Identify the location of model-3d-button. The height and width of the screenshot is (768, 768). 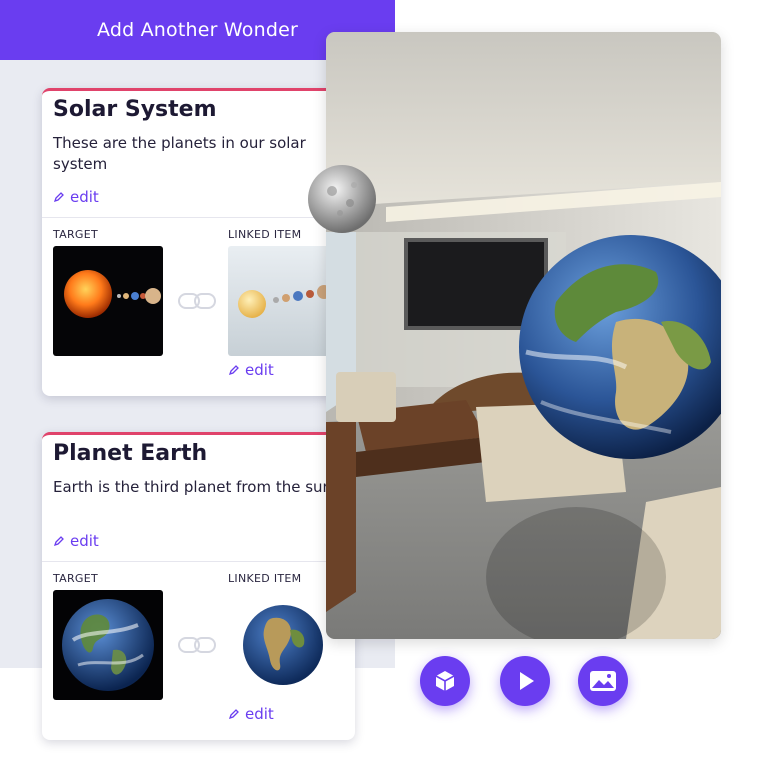
(445, 681).